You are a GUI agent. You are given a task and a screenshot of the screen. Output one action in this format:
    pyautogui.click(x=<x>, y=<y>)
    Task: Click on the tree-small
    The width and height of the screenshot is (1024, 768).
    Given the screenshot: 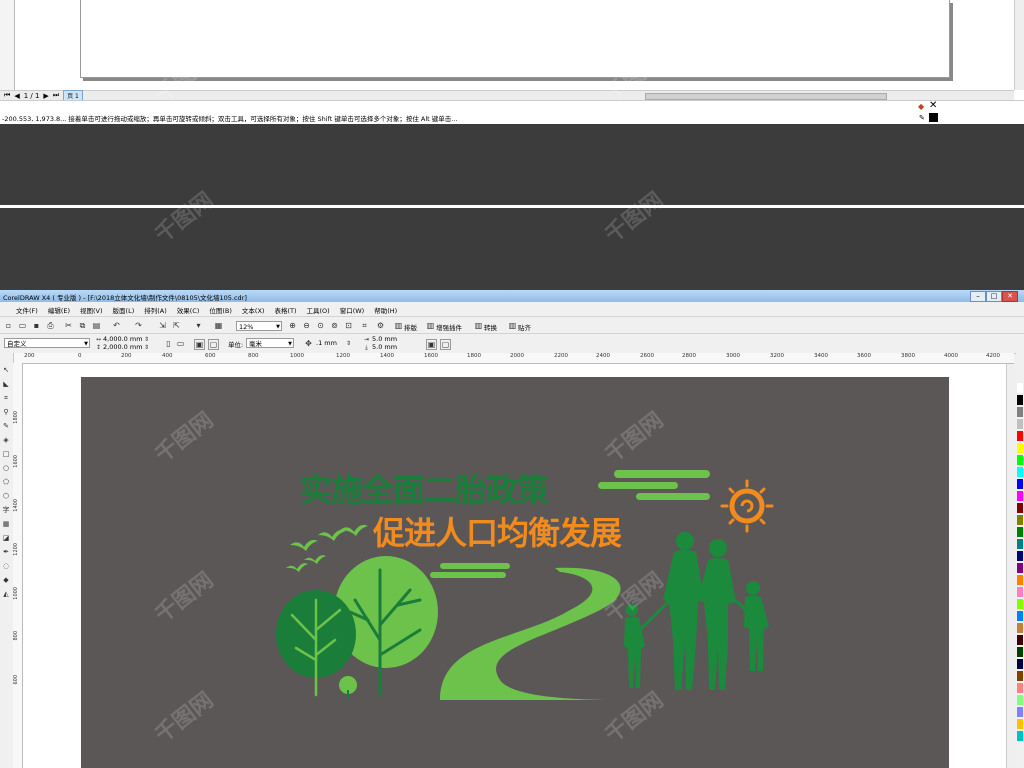 What is the action you would take?
    pyautogui.click(x=348, y=688)
    